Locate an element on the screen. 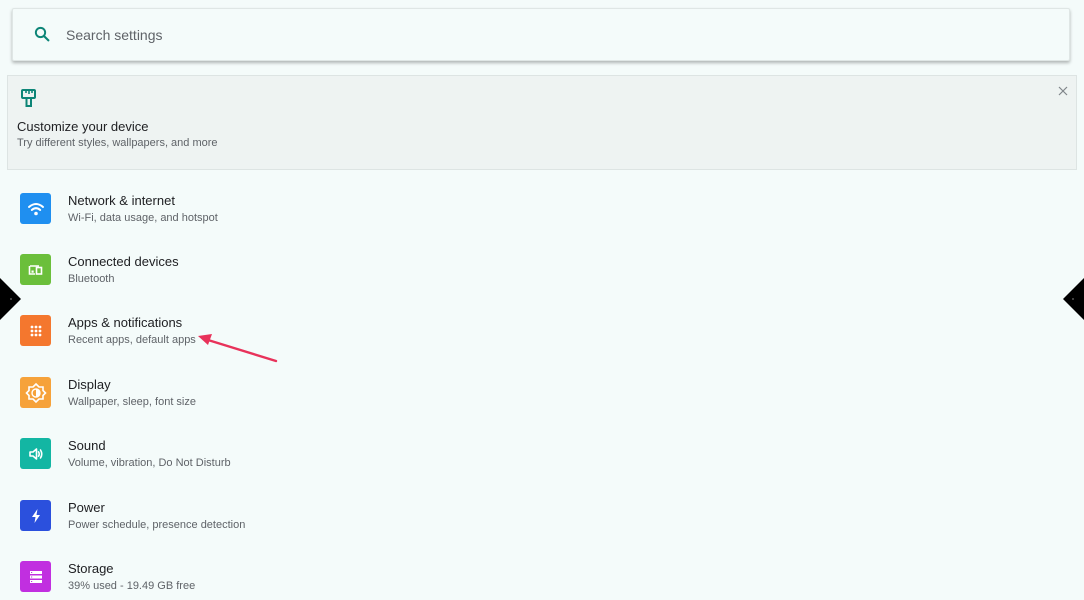  settings-item-summary: Power schedule, presence detection is located at coordinates (157, 525).